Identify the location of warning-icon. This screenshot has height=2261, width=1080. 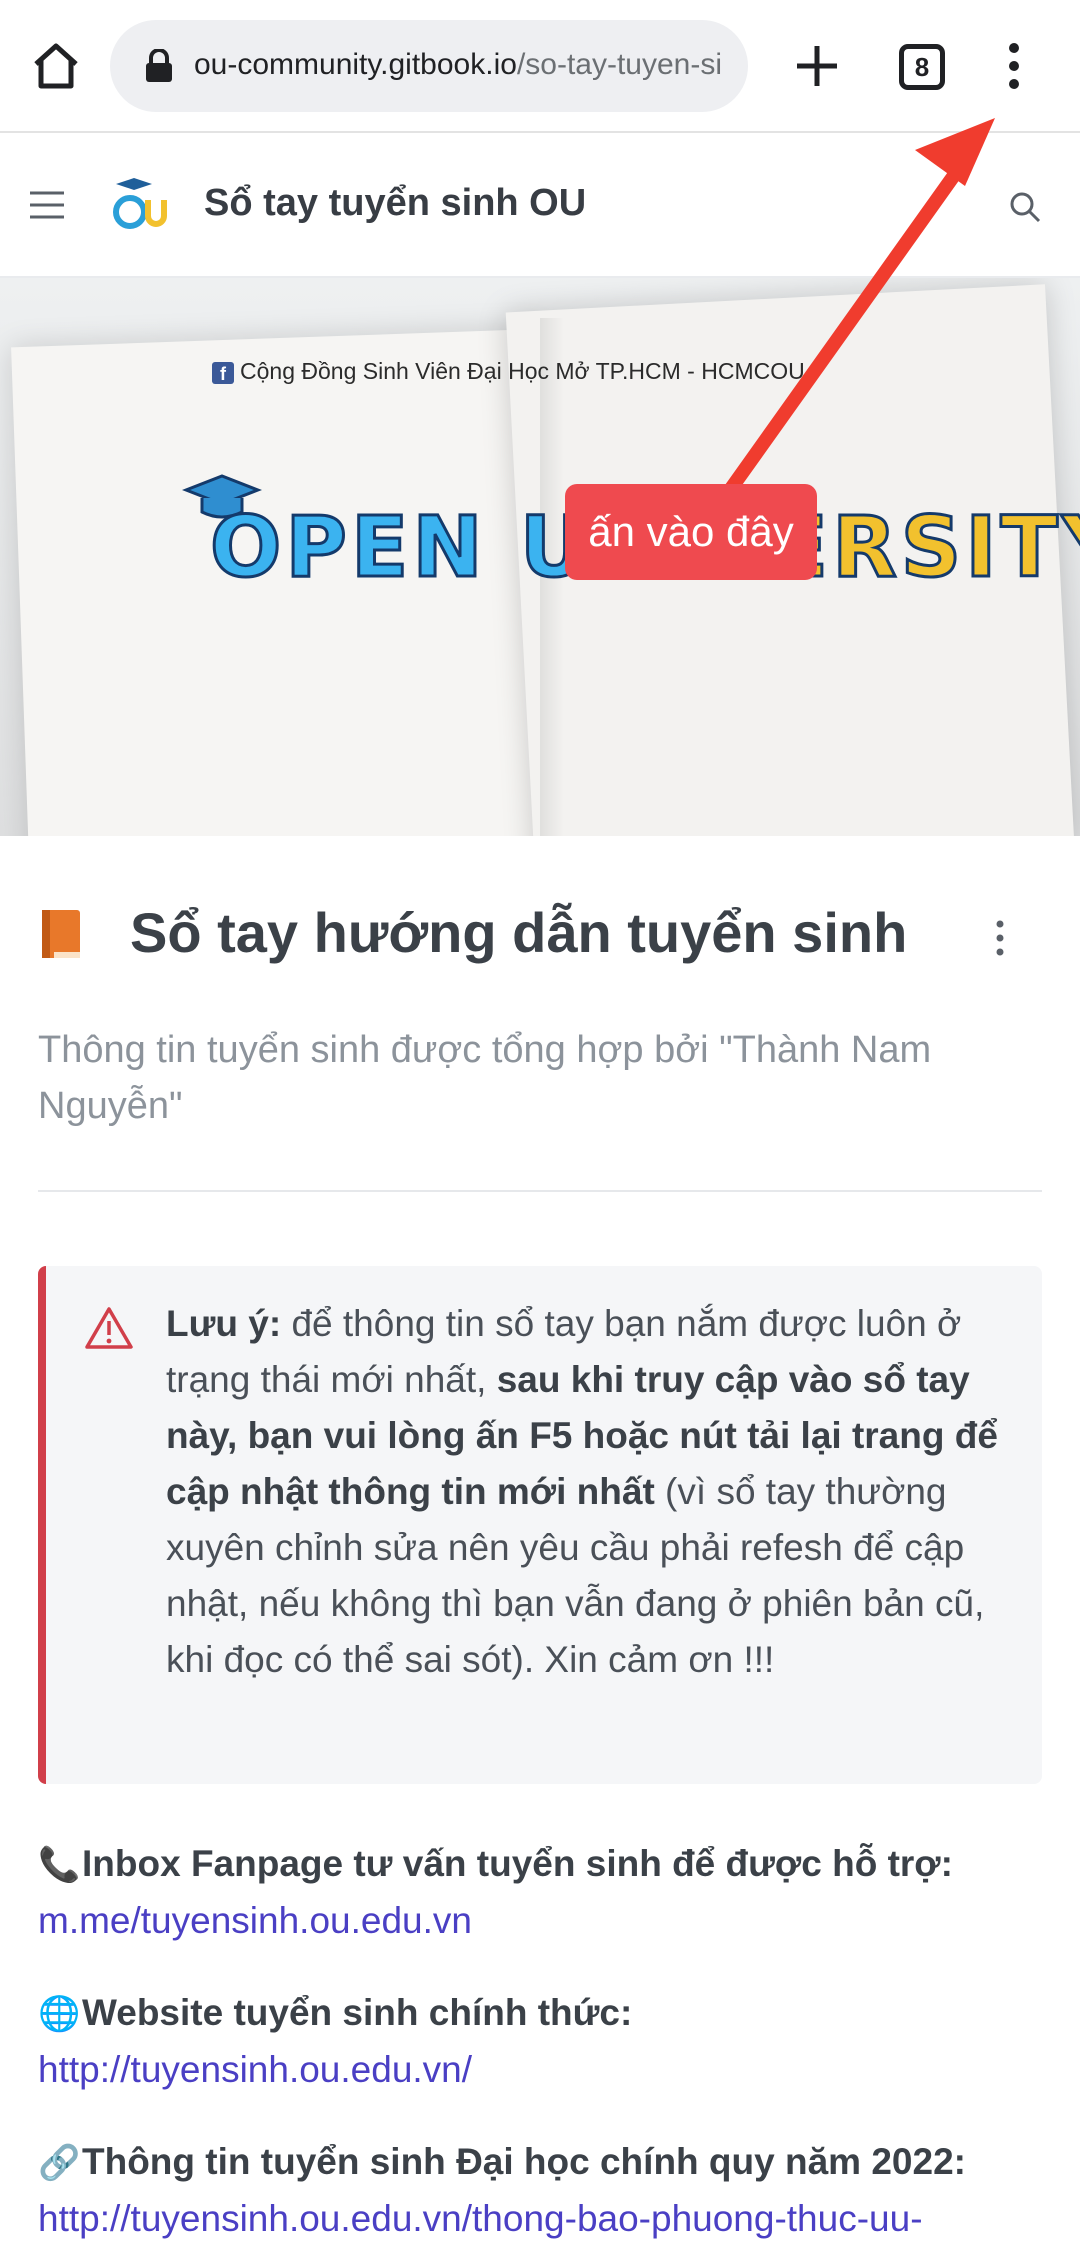
(109, 1328).